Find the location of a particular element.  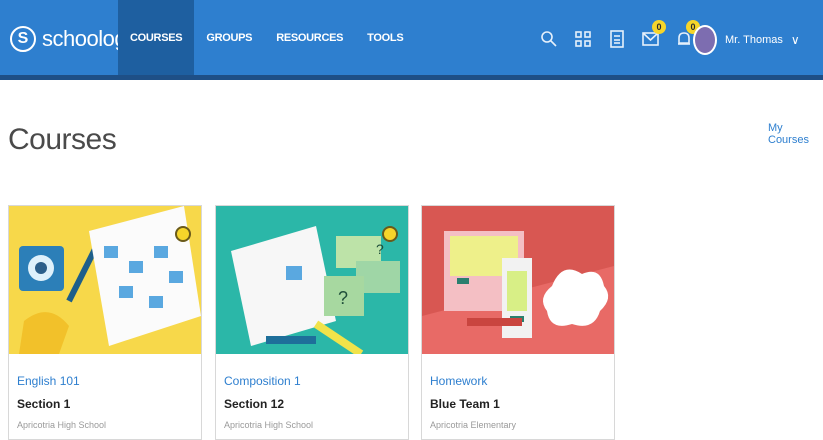

calendar-button is located at coordinates (617, 39).